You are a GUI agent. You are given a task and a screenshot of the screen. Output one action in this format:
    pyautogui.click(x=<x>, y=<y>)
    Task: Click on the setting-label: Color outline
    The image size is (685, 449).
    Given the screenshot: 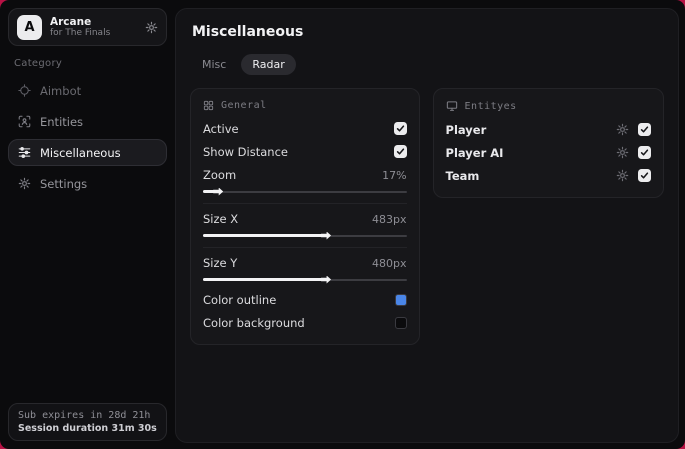 What is the action you would take?
    pyautogui.click(x=240, y=299)
    